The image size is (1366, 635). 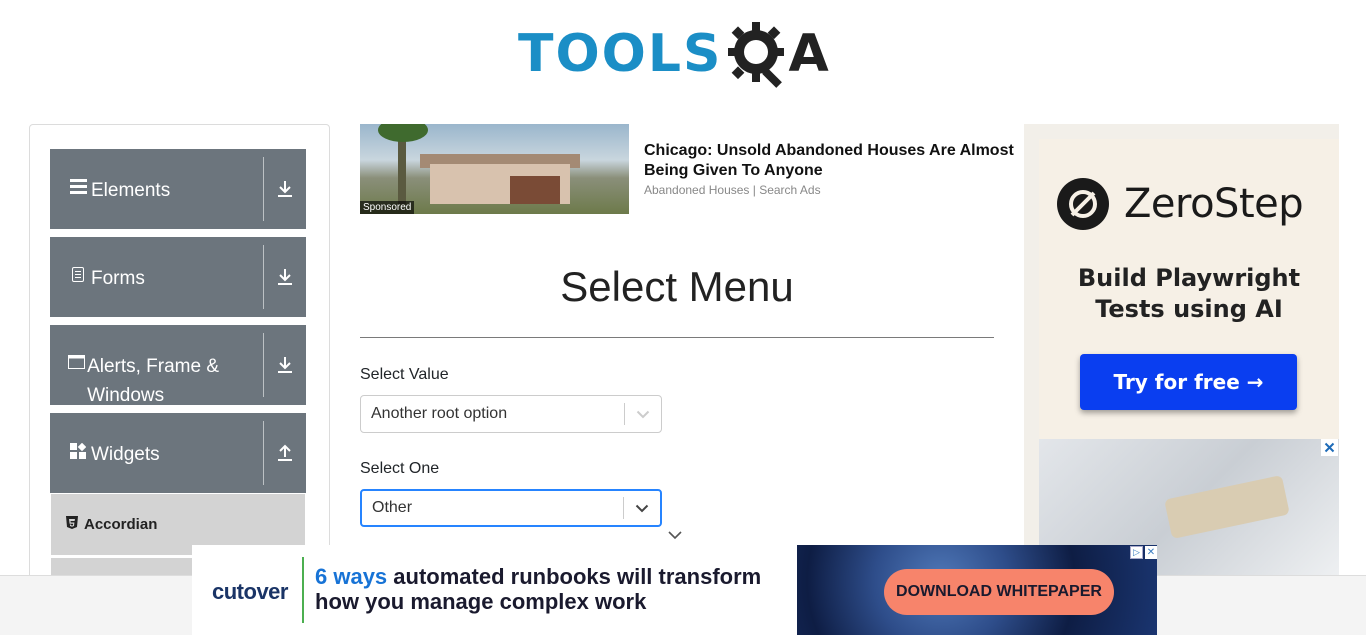 What do you see at coordinates (1189, 278) in the screenshot?
I see `tagline-line: Build Playwright` at bounding box center [1189, 278].